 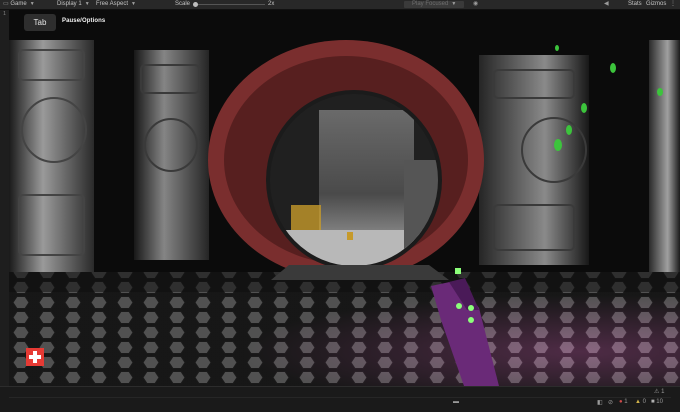 I want to click on gizmos-button: Gizmos, so click(x=656, y=4).